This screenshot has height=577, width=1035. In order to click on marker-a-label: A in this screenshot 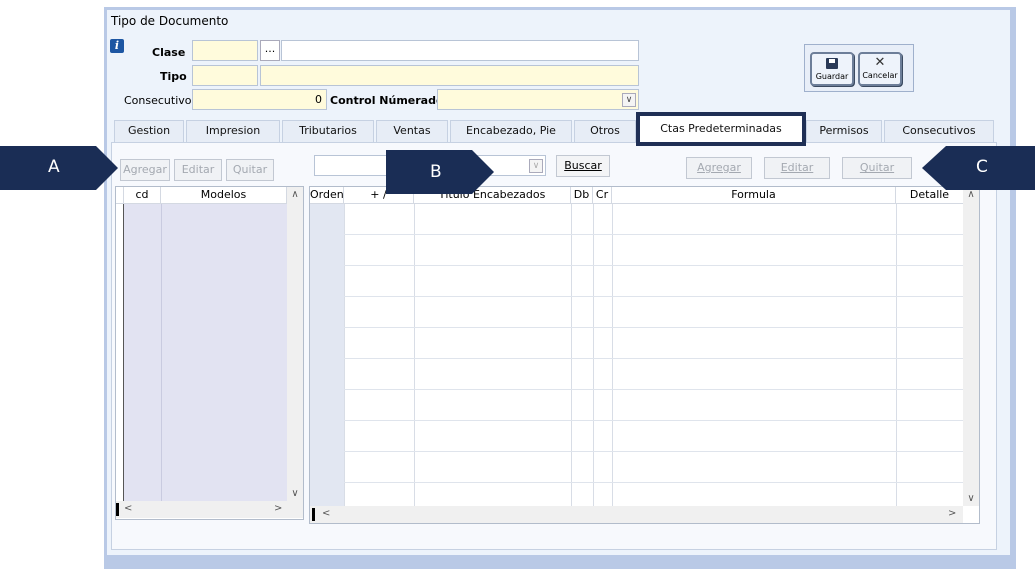, I will do `click(54, 167)`.